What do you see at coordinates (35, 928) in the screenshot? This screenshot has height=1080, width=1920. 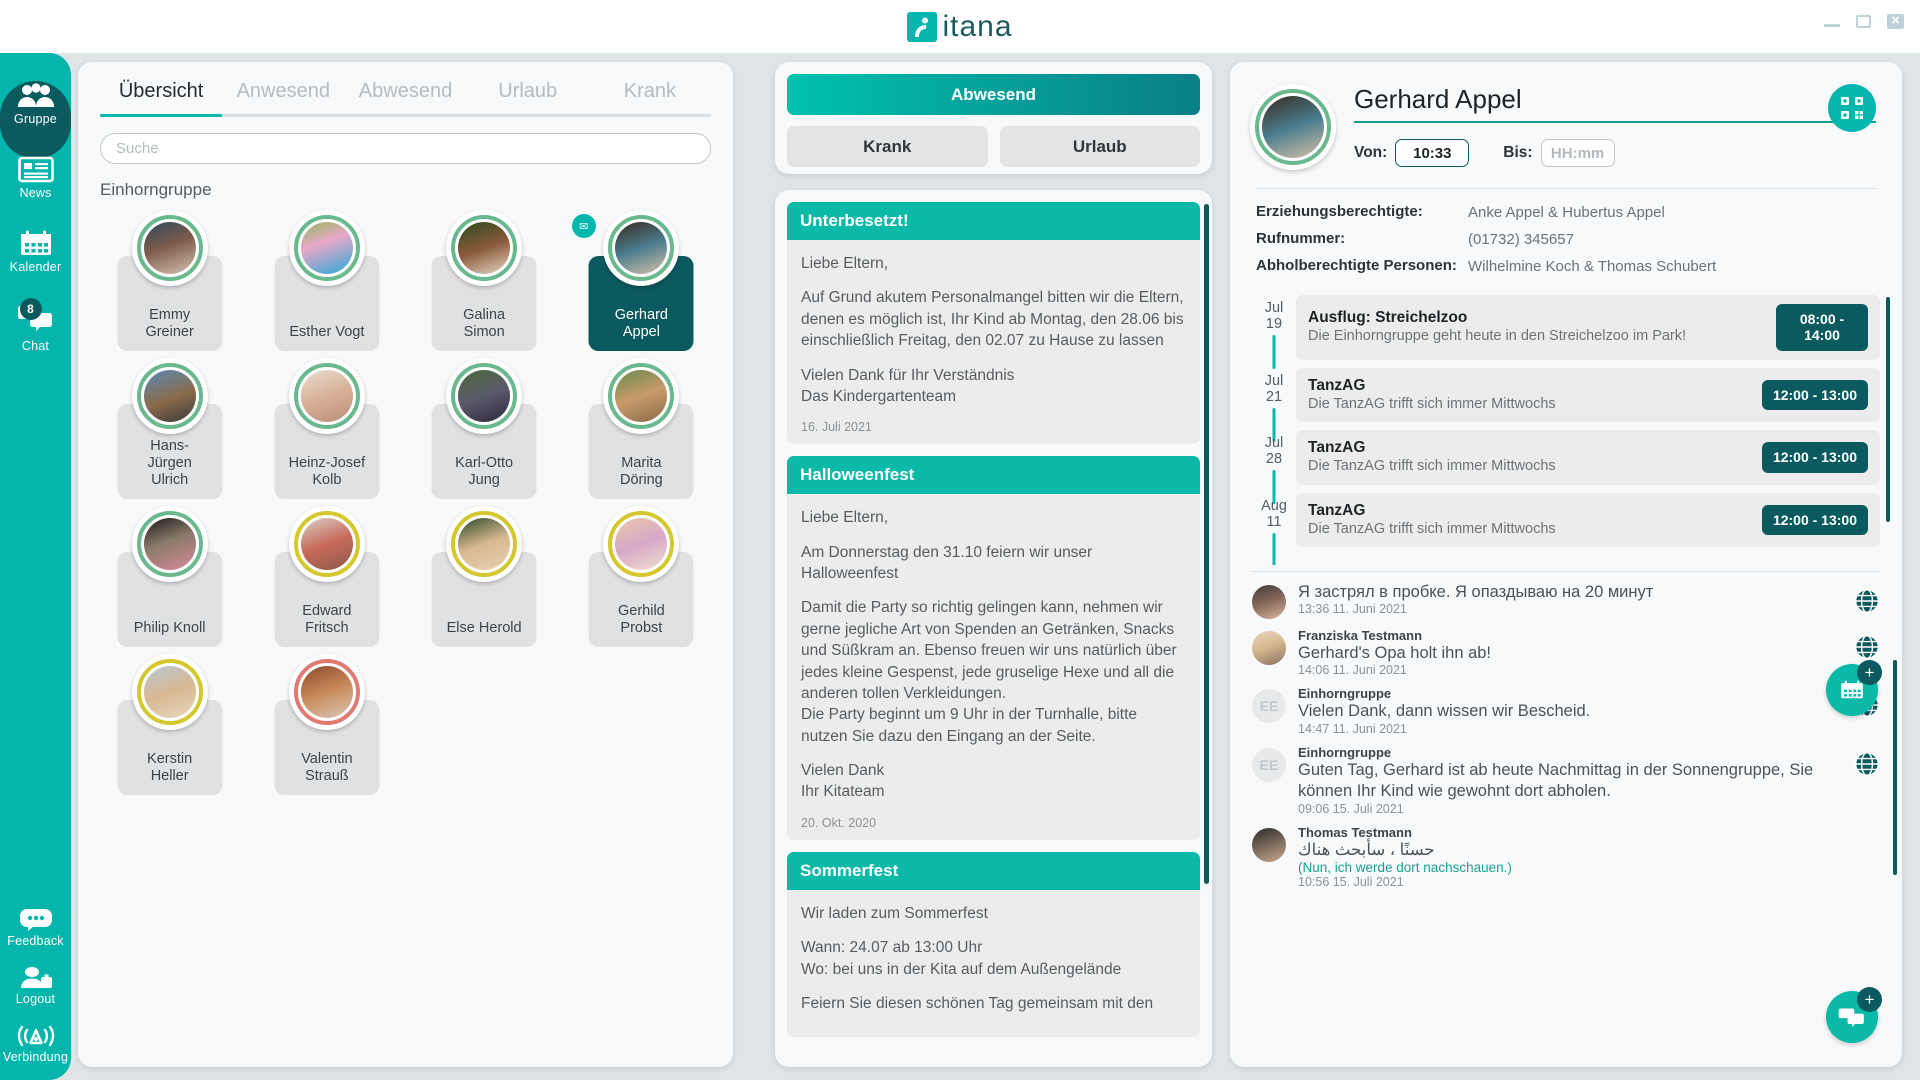 I see `sidebar-item-feedback: Feedback` at bounding box center [35, 928].